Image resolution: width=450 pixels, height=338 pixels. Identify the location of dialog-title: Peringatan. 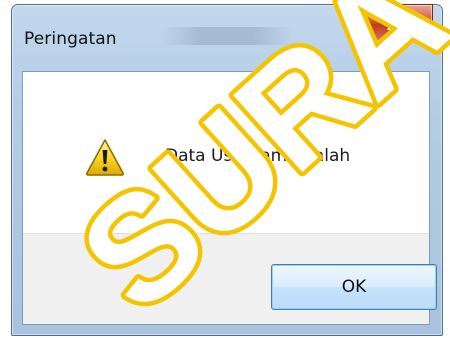
(70, 39).